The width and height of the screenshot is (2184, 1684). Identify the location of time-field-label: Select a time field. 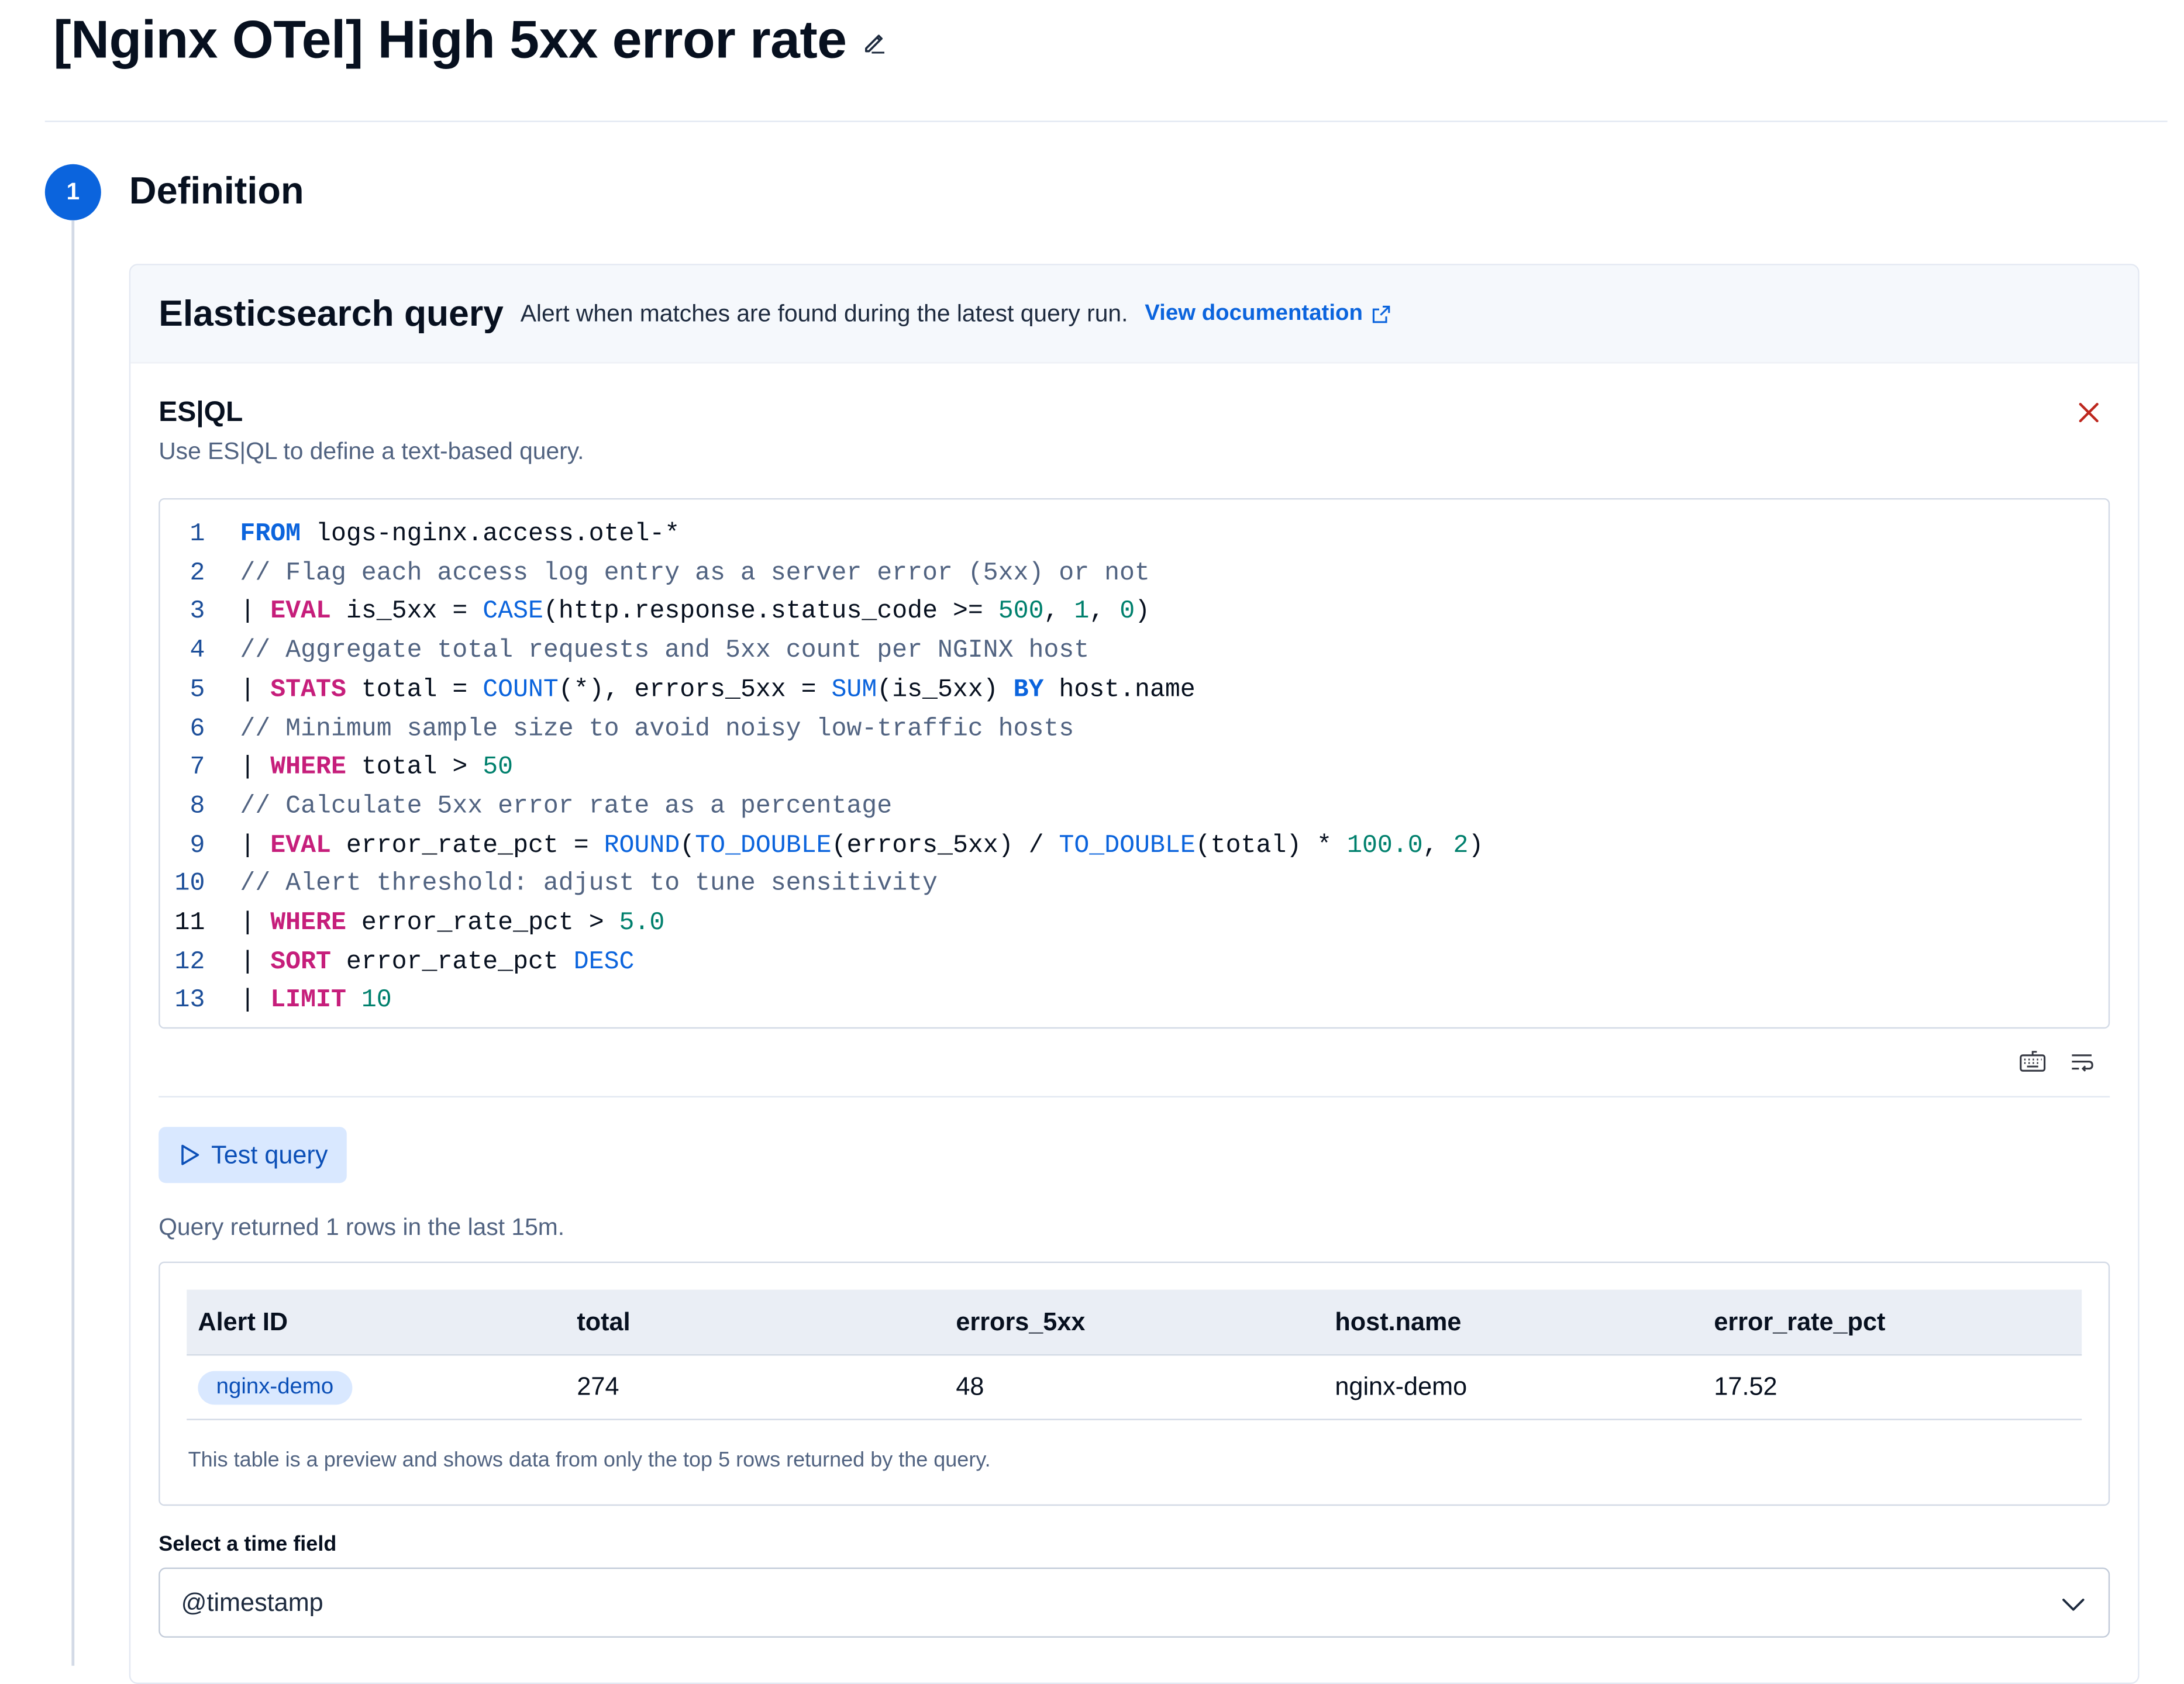
(248, 1544).